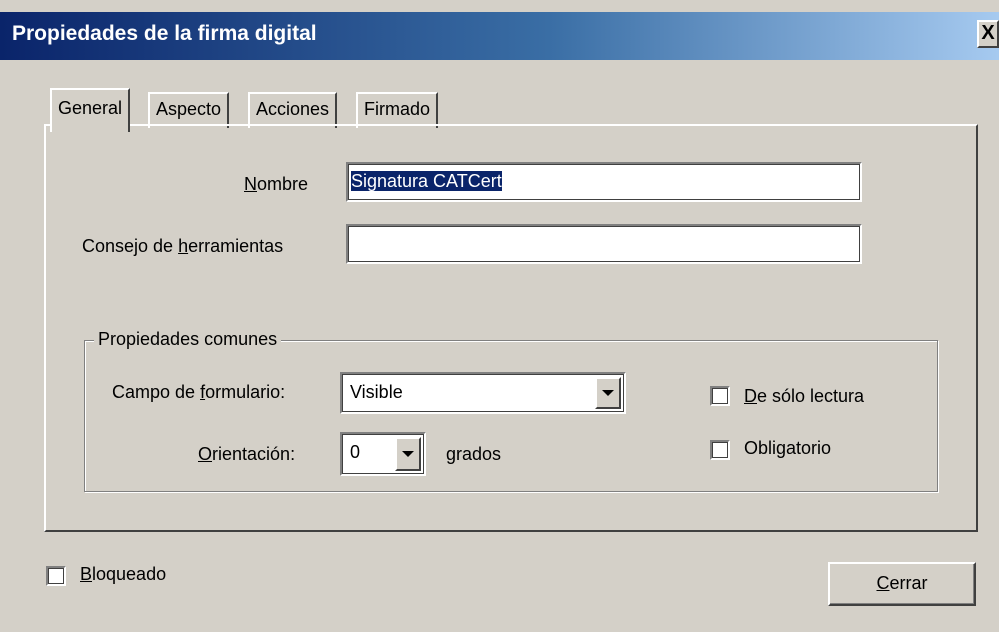  I want to click on tab-general: General, so click(90, 110).